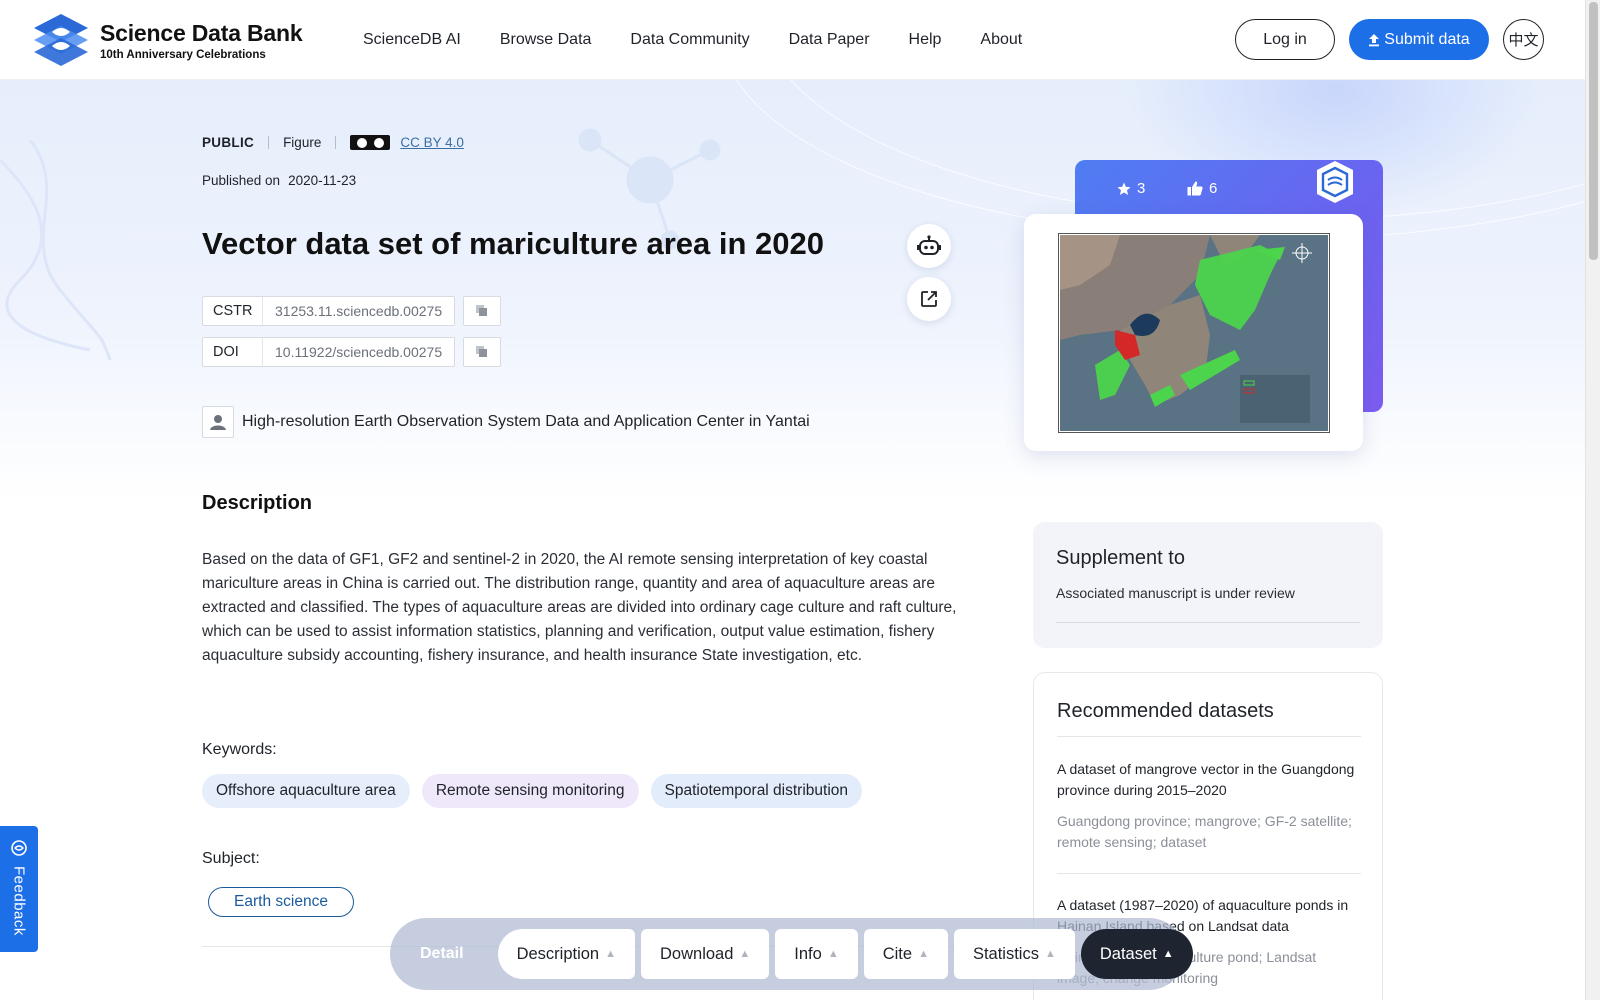  Describe the element at coordinates (412, 40) in the screenshot. I see `nav-sciencedb-ai: ScienceDB AI` at that location.